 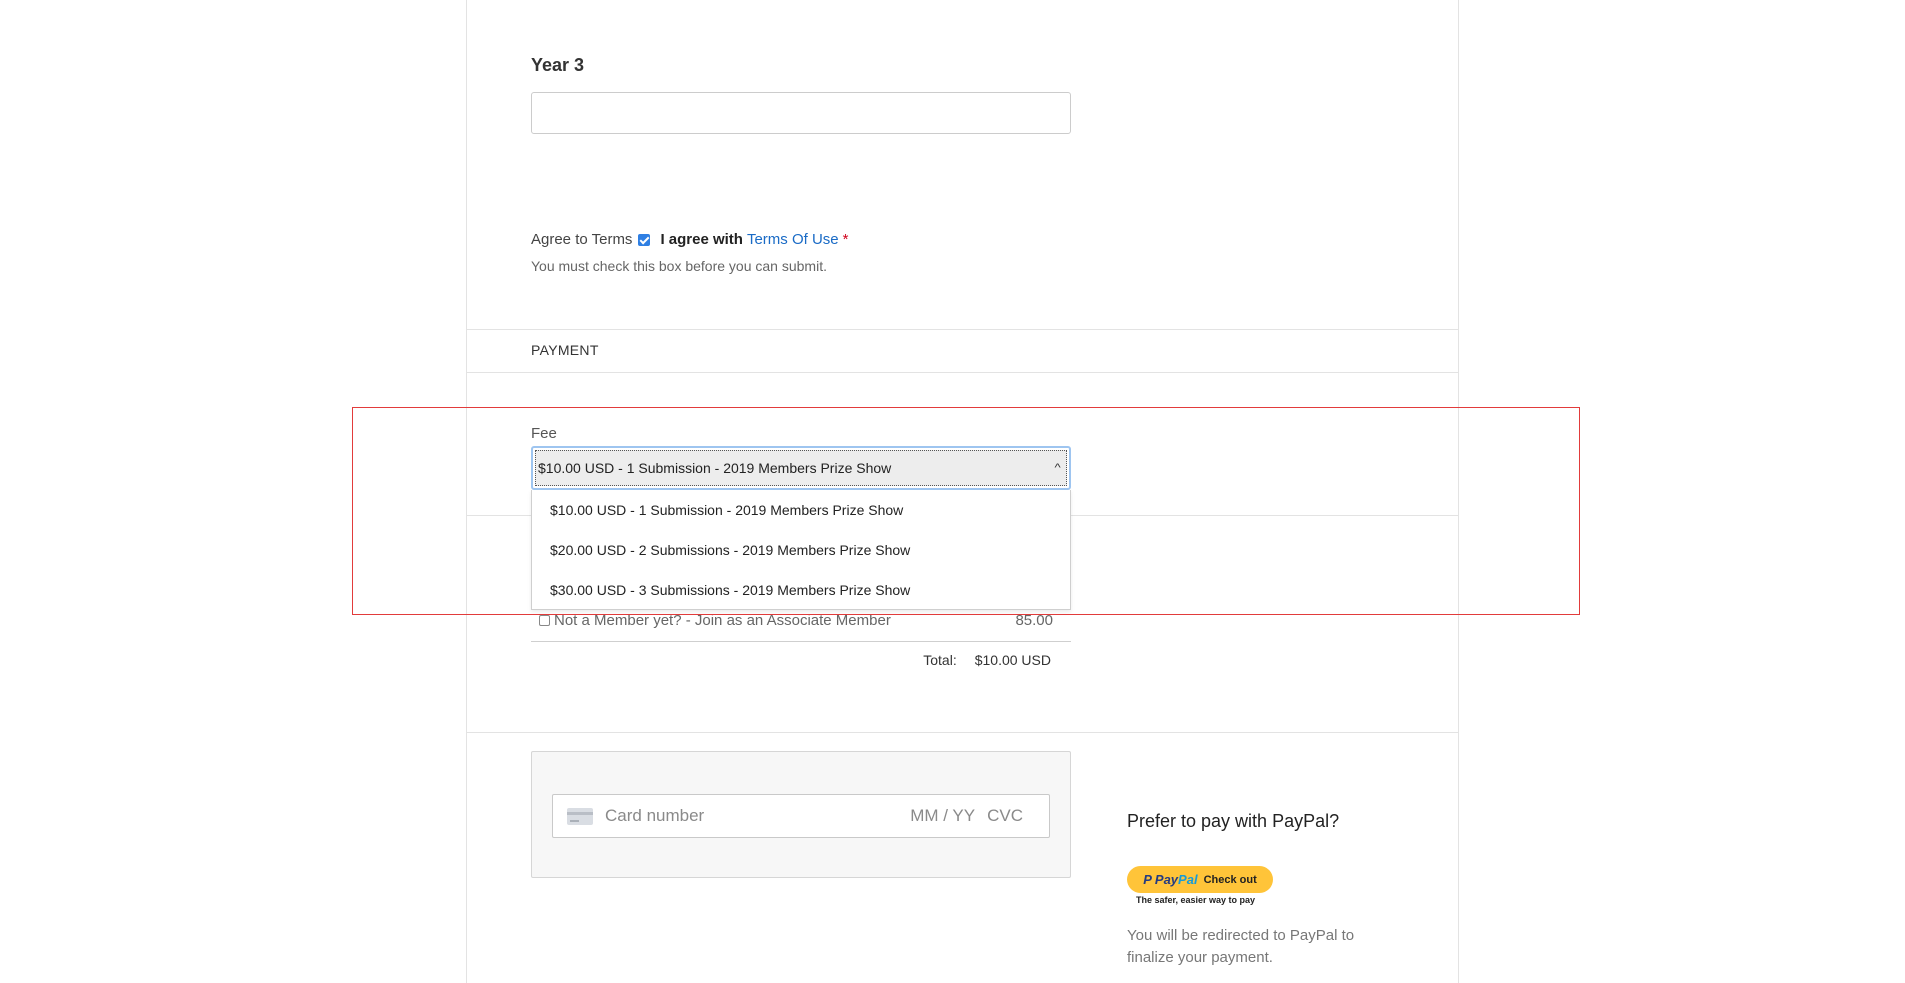 What do you see at coordinates (558, 65) in the screenshot?
I see `year-3-label: Year 3` at bounding box center [558, 65].